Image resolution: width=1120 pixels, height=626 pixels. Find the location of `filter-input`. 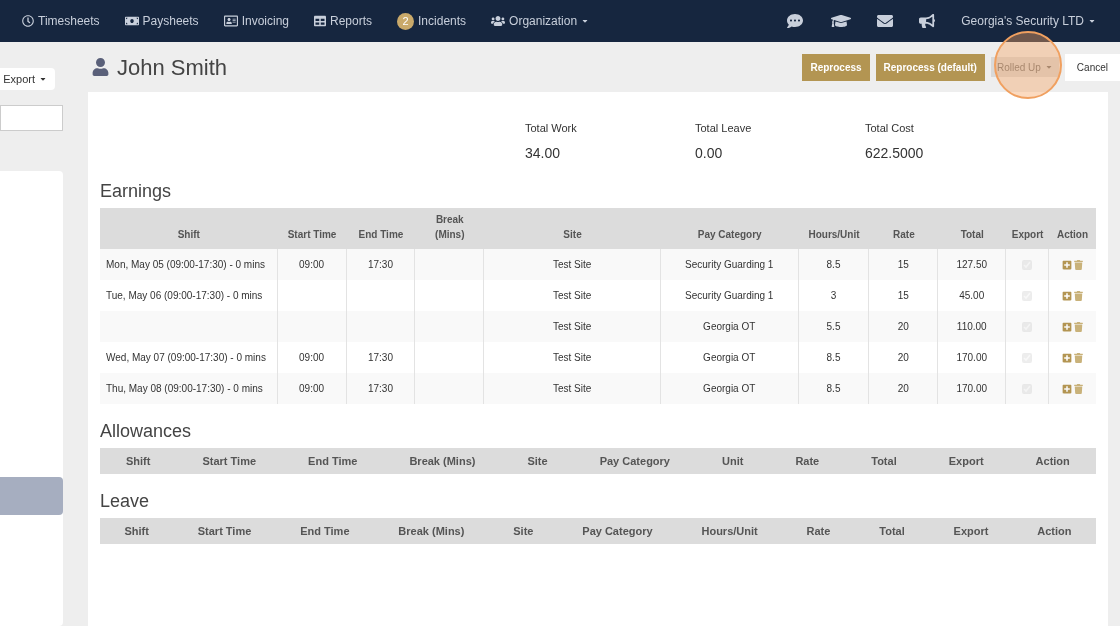

filter-input is located at coordinates (31, 118).